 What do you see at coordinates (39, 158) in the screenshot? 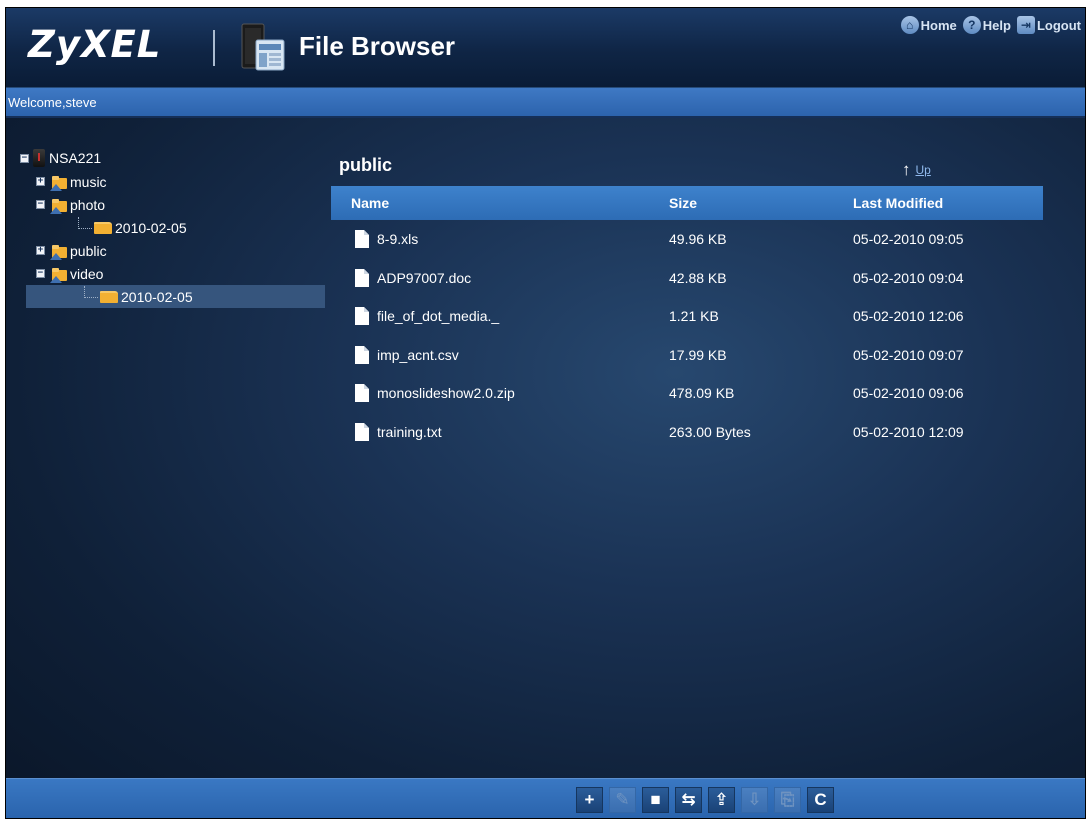
I see `nas-device-icon` at bounding box center [39, 158].